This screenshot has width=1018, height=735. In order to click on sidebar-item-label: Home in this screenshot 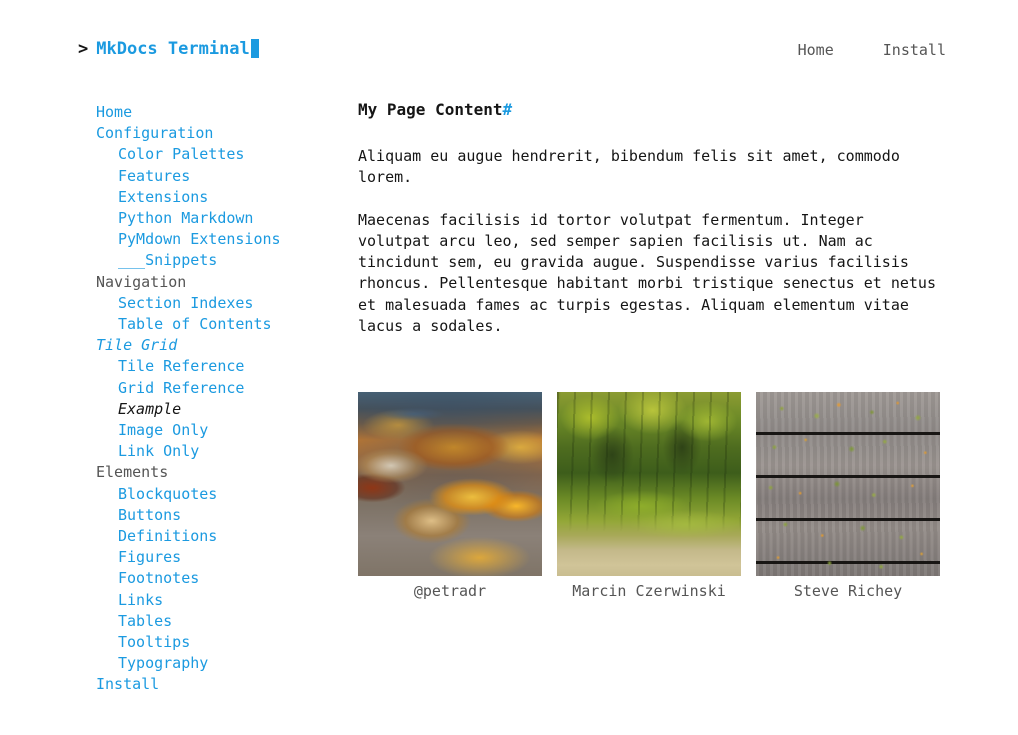, I will do `click(114, 112)`.